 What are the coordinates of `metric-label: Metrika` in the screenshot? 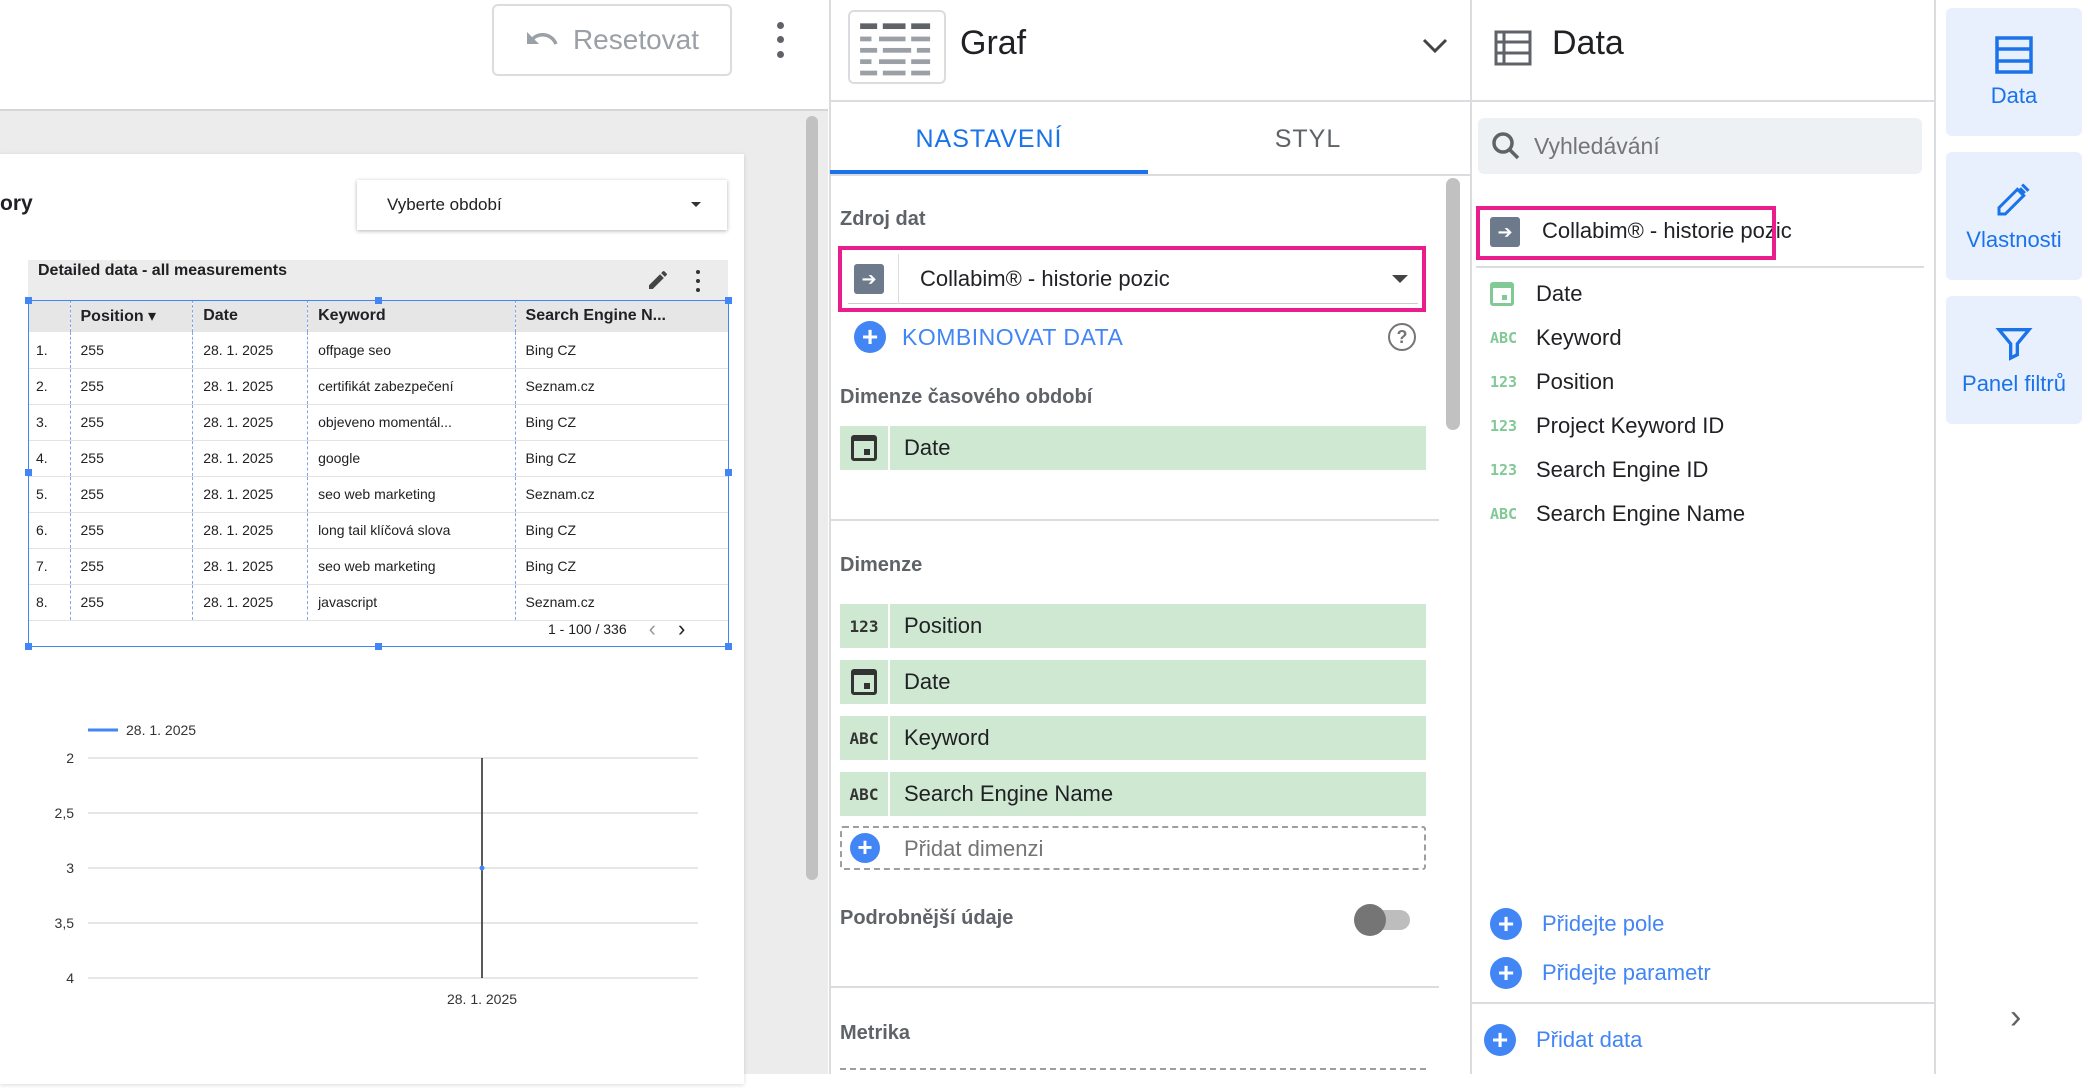 It's located at (875, 1033).